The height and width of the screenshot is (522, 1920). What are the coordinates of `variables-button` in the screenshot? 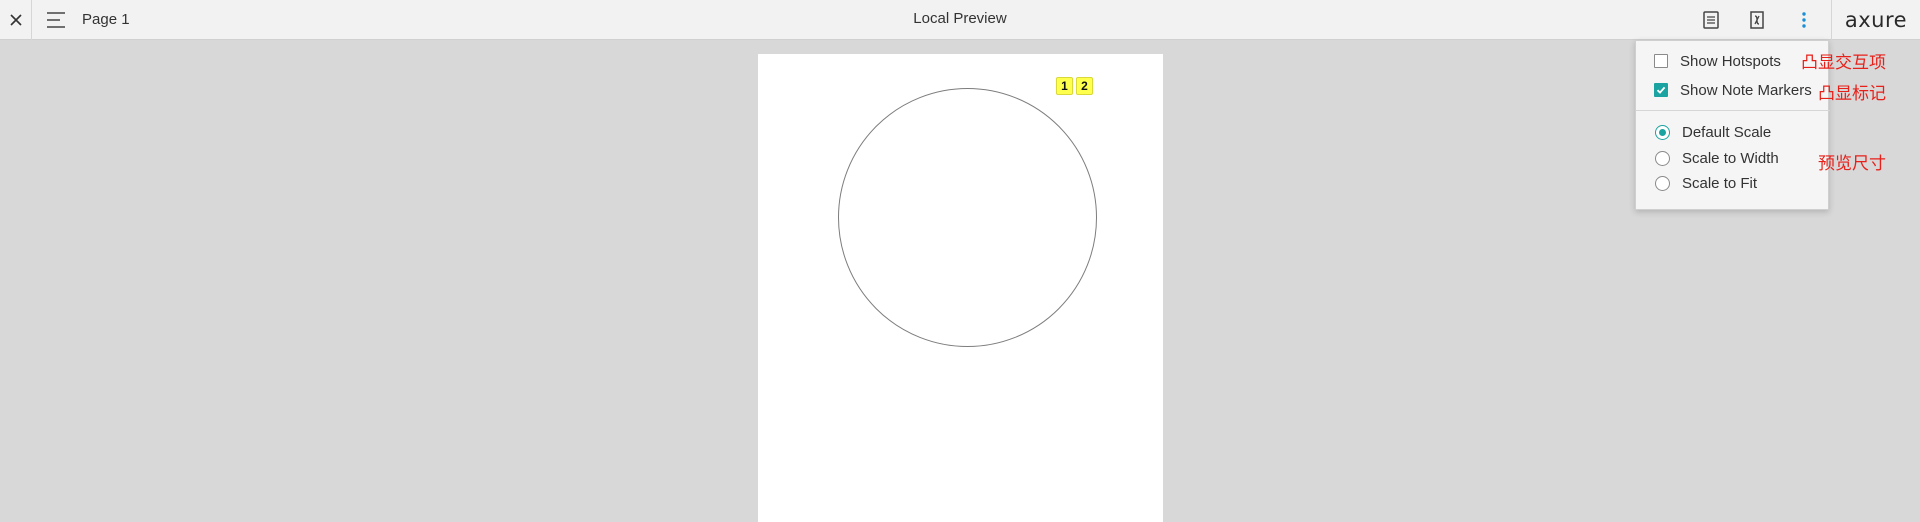 It's located at (1757, 20).